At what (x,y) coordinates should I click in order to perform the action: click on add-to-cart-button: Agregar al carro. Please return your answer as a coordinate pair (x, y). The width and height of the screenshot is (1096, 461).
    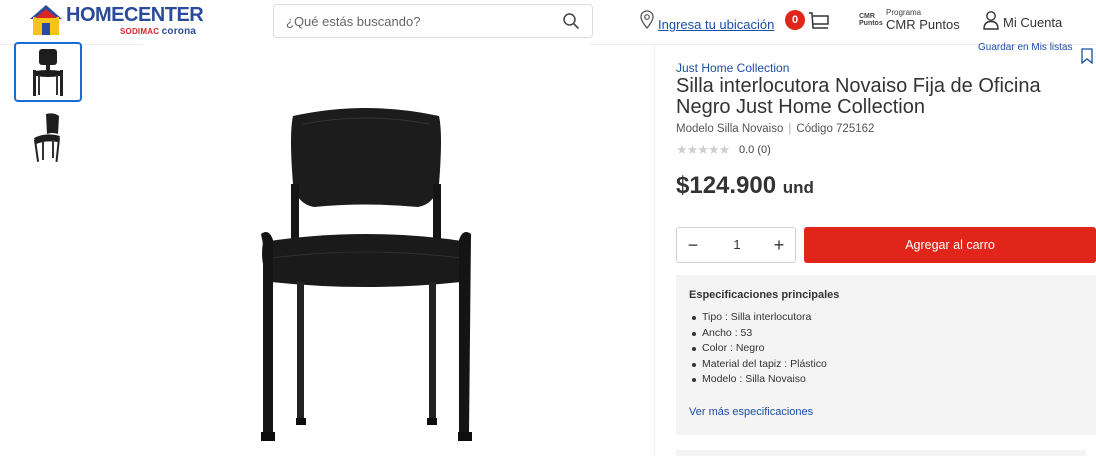
    Looking at the image, I should click on (950, 245).